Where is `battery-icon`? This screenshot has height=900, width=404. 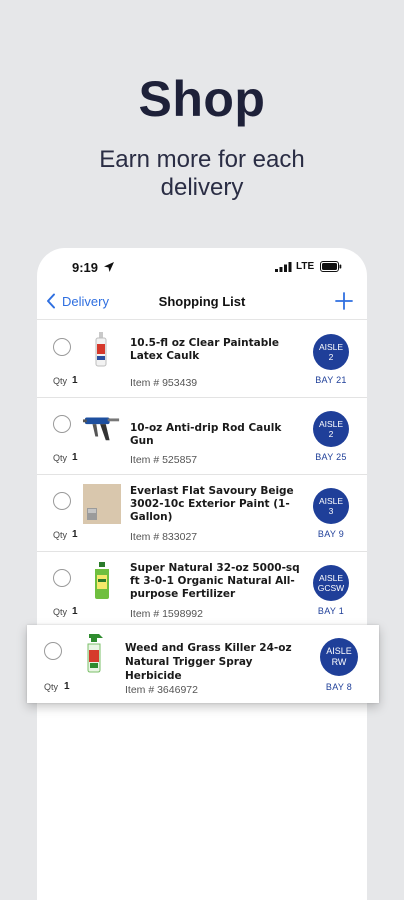
battery-icon is located at coordinates (331, 266).